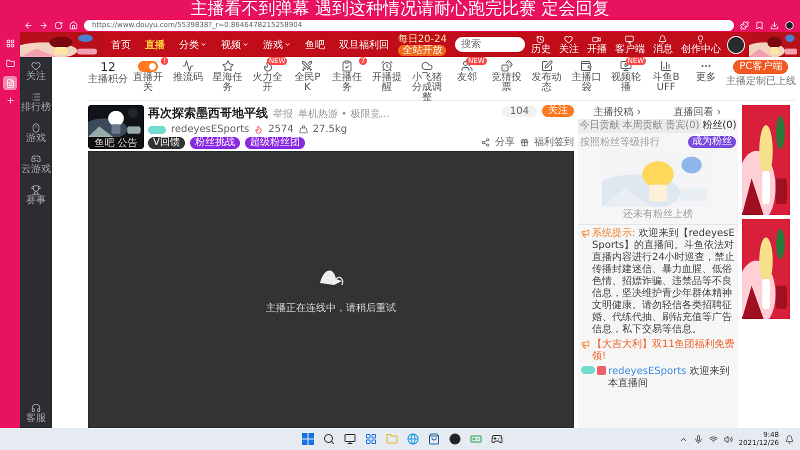  I want to click on score-label: 主播积分, so click(108, 79).